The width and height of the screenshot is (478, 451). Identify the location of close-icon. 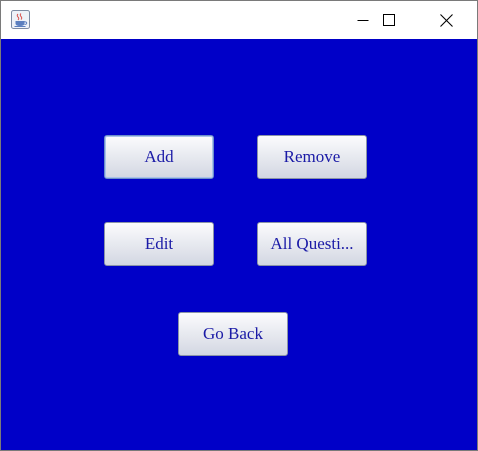
(446, 20).